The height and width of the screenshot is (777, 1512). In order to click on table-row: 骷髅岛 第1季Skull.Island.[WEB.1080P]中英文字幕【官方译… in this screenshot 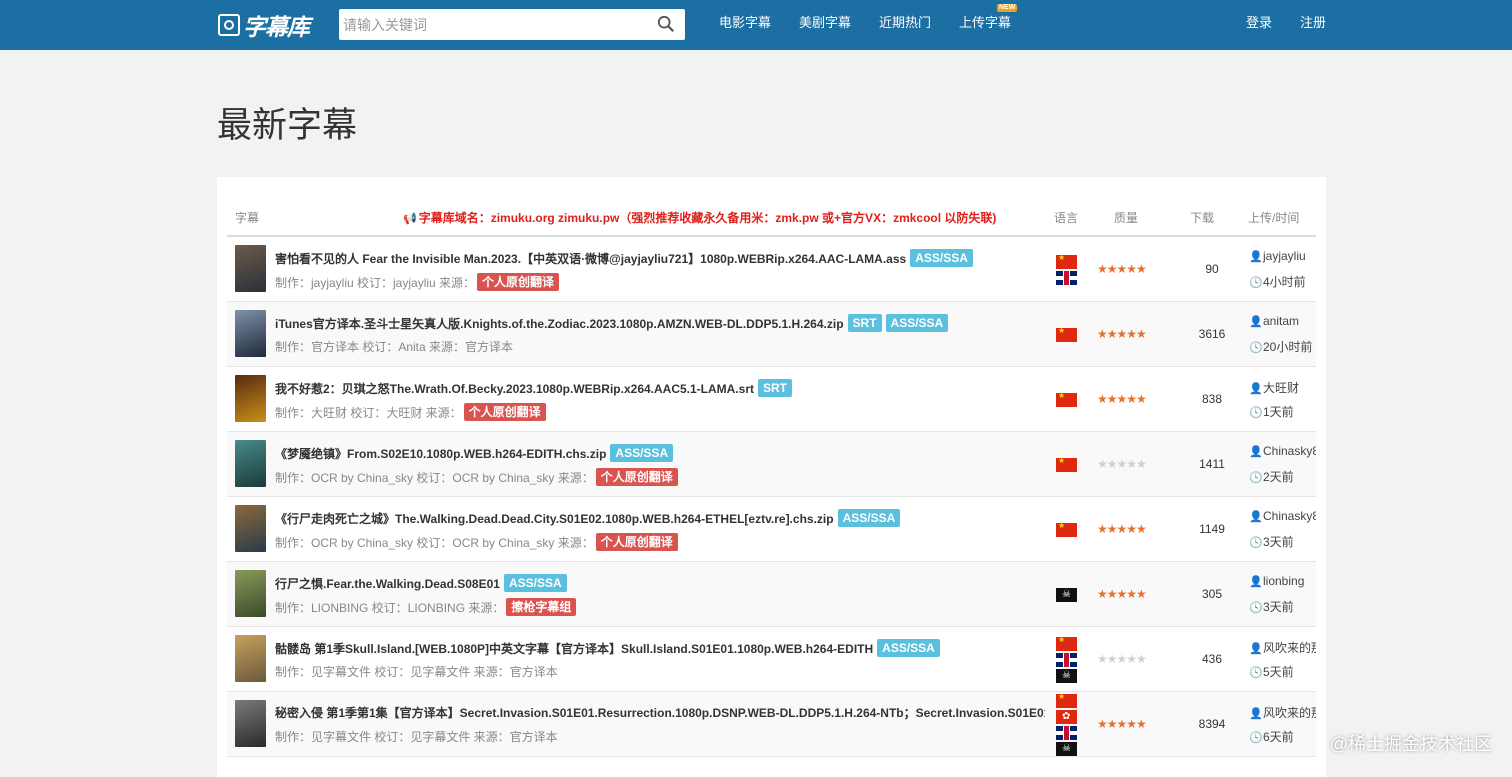, I will do `click(771, 659)`.